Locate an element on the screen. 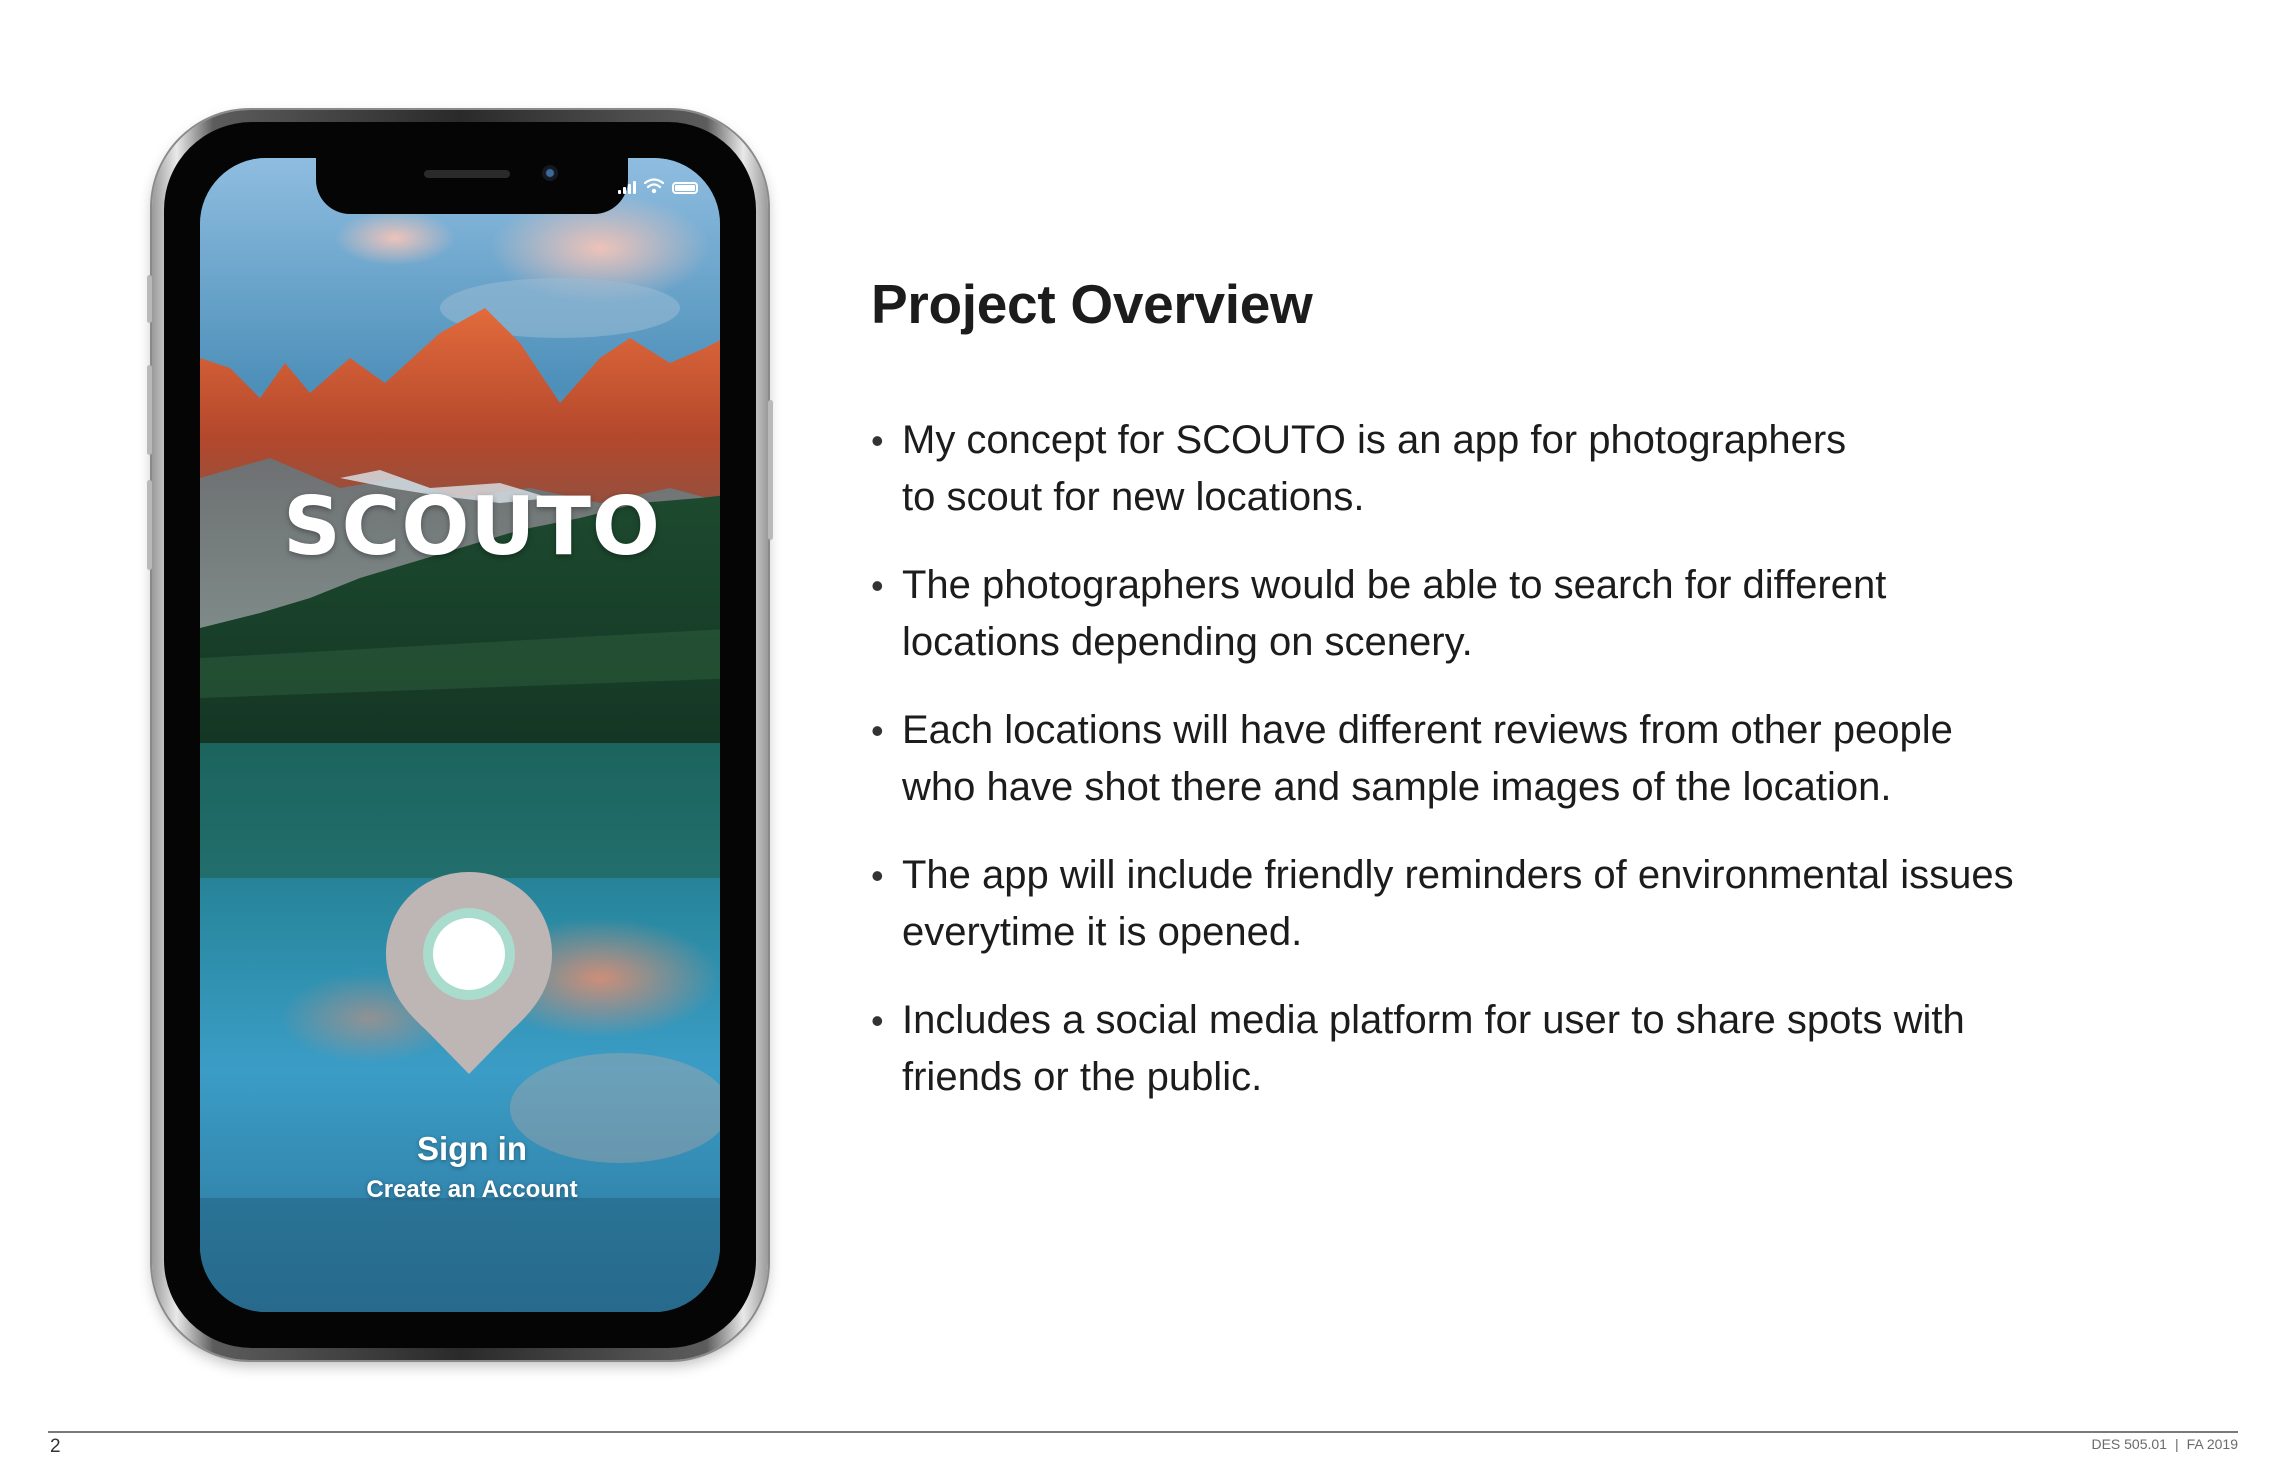 The height and width of the screenshot is (1474, 2278). bullet-text-line: friends or the public. is located at coordinates (1082, 1077).